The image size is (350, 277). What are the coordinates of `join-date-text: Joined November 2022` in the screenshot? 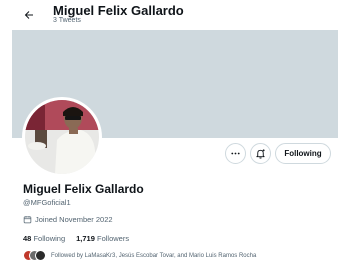 It's located at (74, 219).